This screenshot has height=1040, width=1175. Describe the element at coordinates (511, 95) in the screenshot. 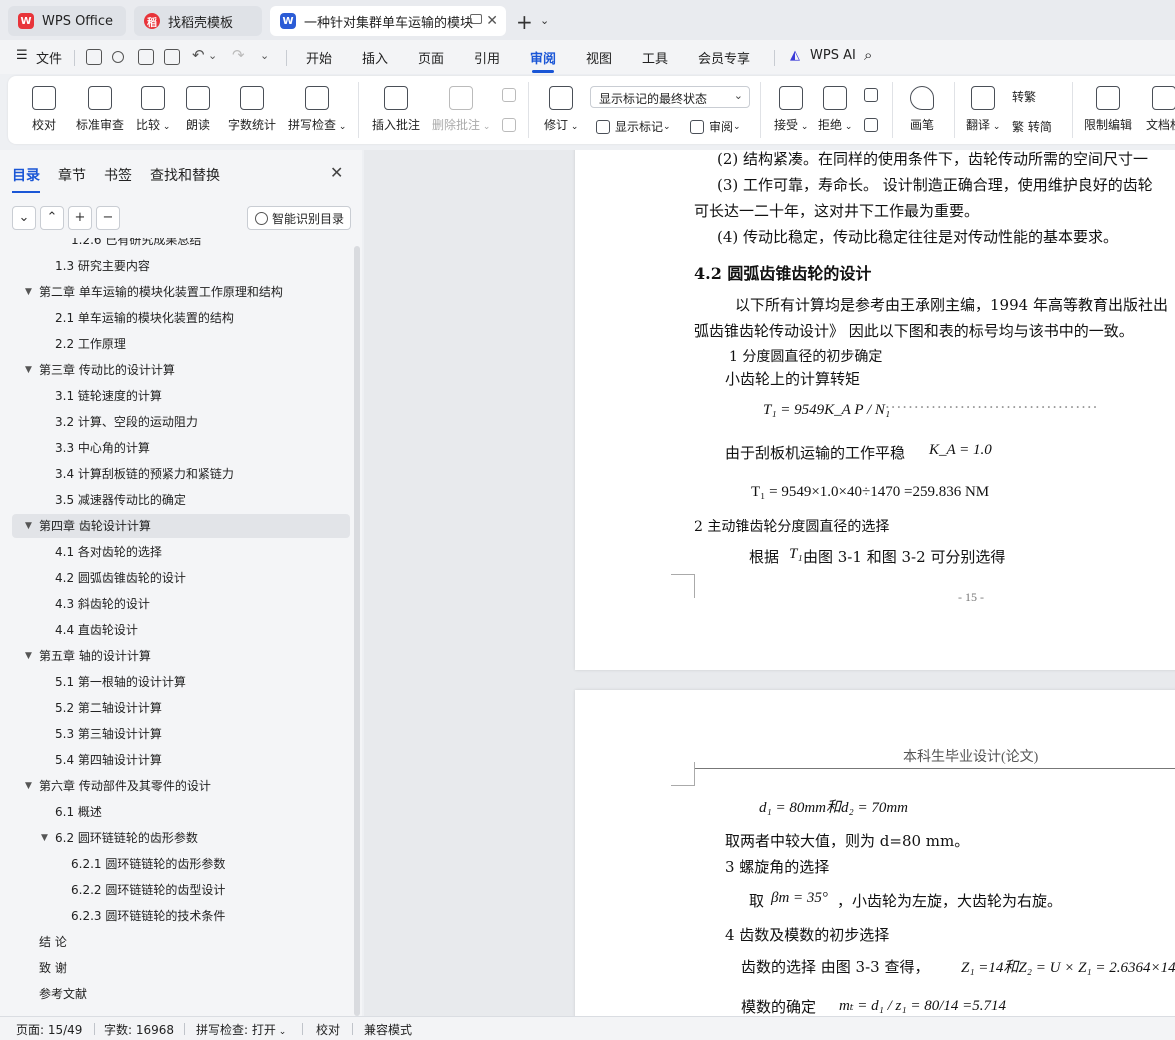

I see `previous-comment-button` at that location.